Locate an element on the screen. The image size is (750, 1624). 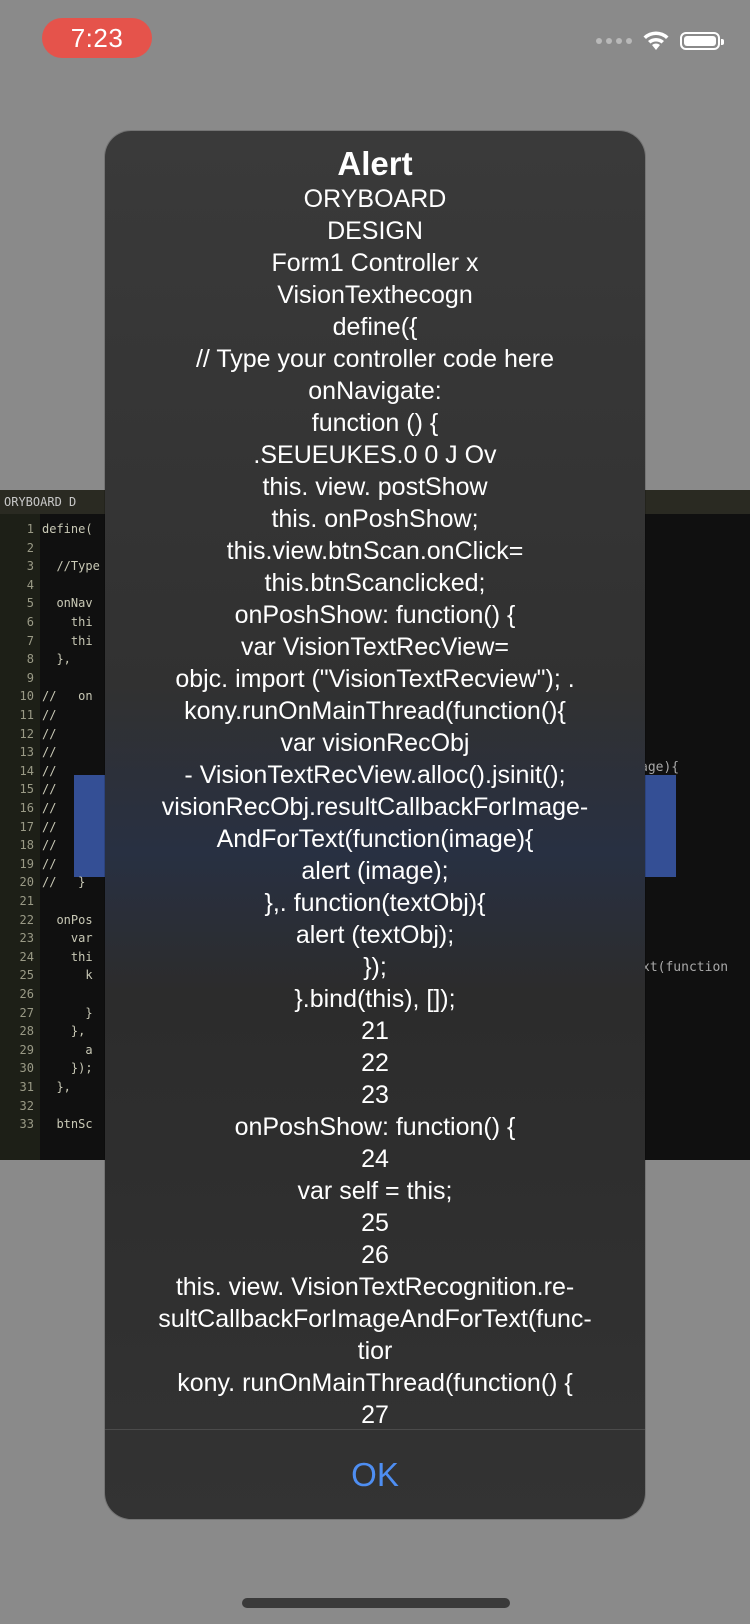
line-number: 21 is located at coordinates (26, 901).